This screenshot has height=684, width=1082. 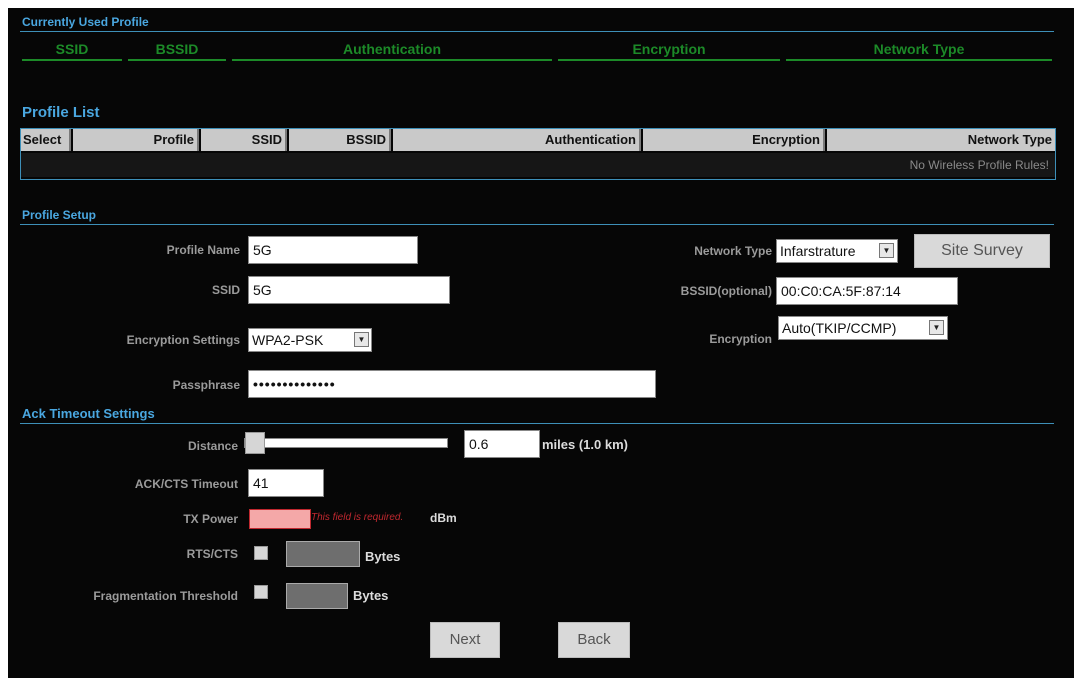 I want to click on network-type-select: Infarstrature ▼, so click(x=837, y=251).